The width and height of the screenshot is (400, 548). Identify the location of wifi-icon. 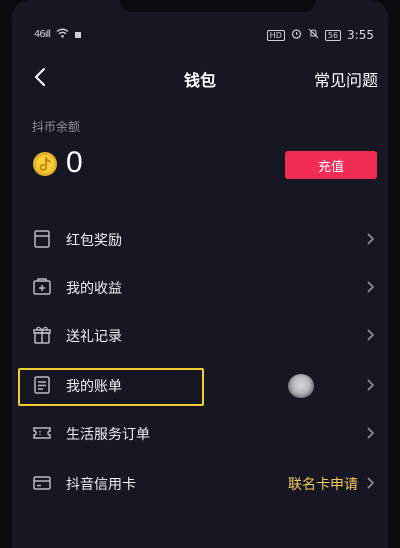
(62, 34).